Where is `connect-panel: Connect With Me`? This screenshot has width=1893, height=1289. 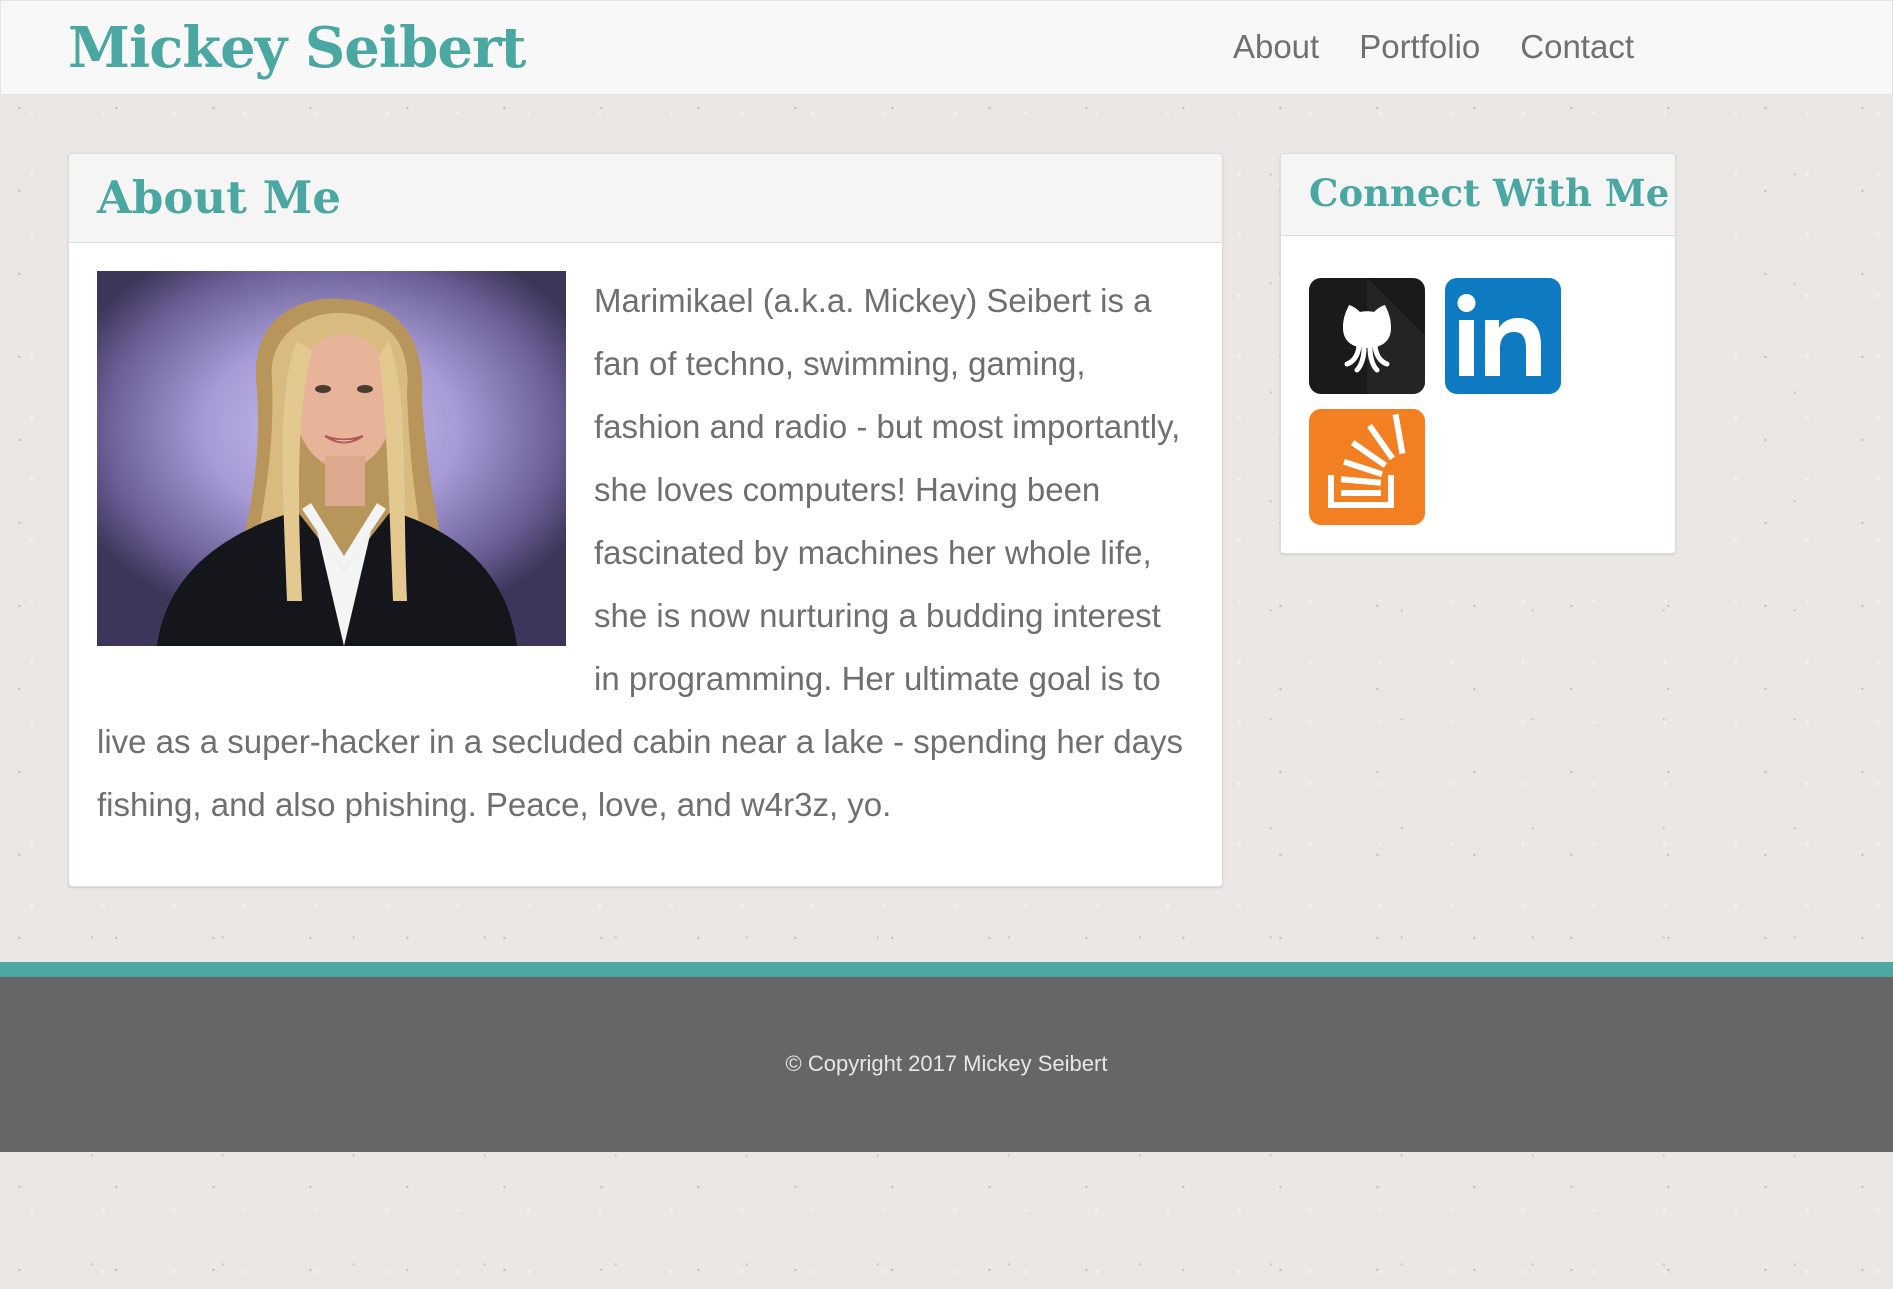
connect-panel: Connect With Me is located at coordinates (1478, 353).